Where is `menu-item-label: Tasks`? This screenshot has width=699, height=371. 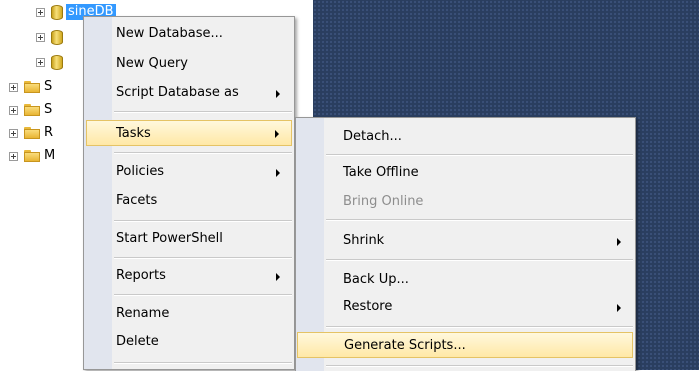 menu-item-label: Tasks is located at coordinates (133, 133).